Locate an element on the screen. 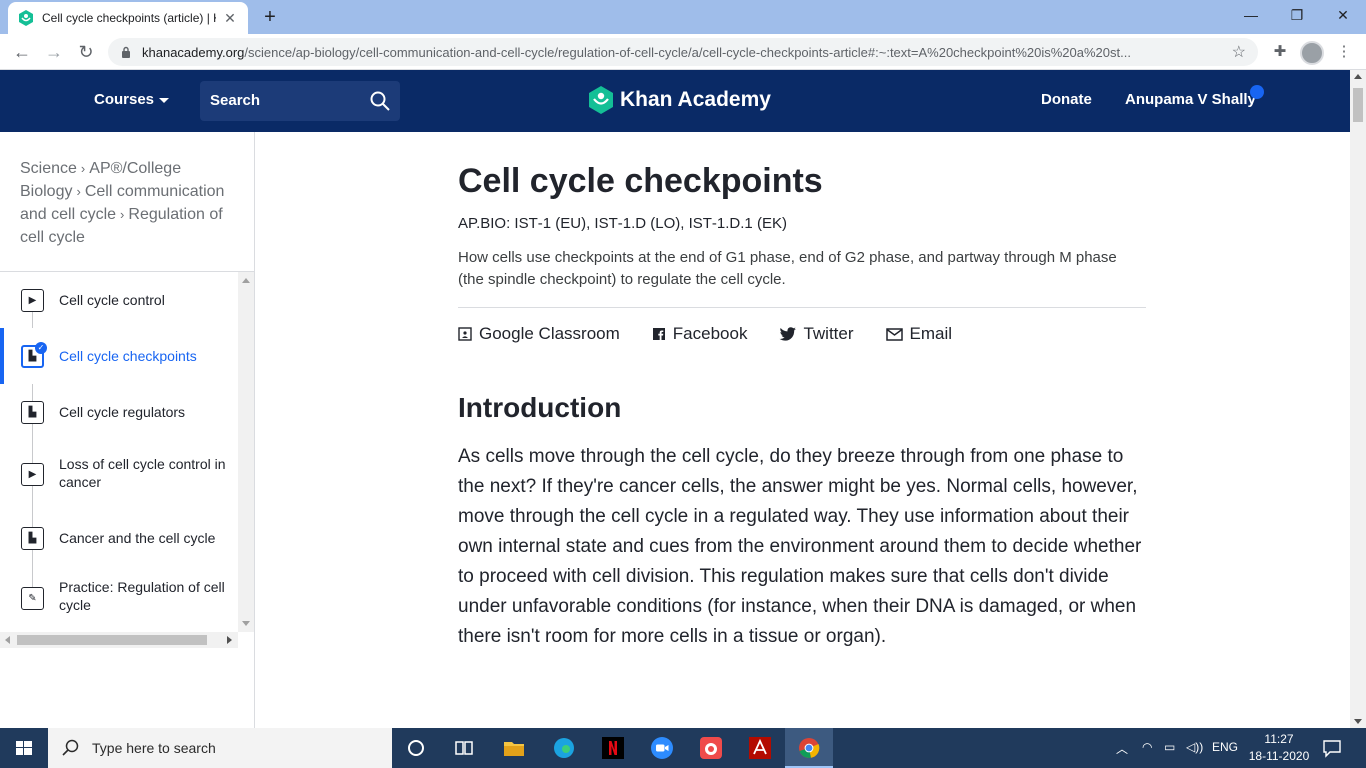 The height and width of the screenshot is (768, 1366). breadcrumb-science: Science is located at coordinates (48, 168).